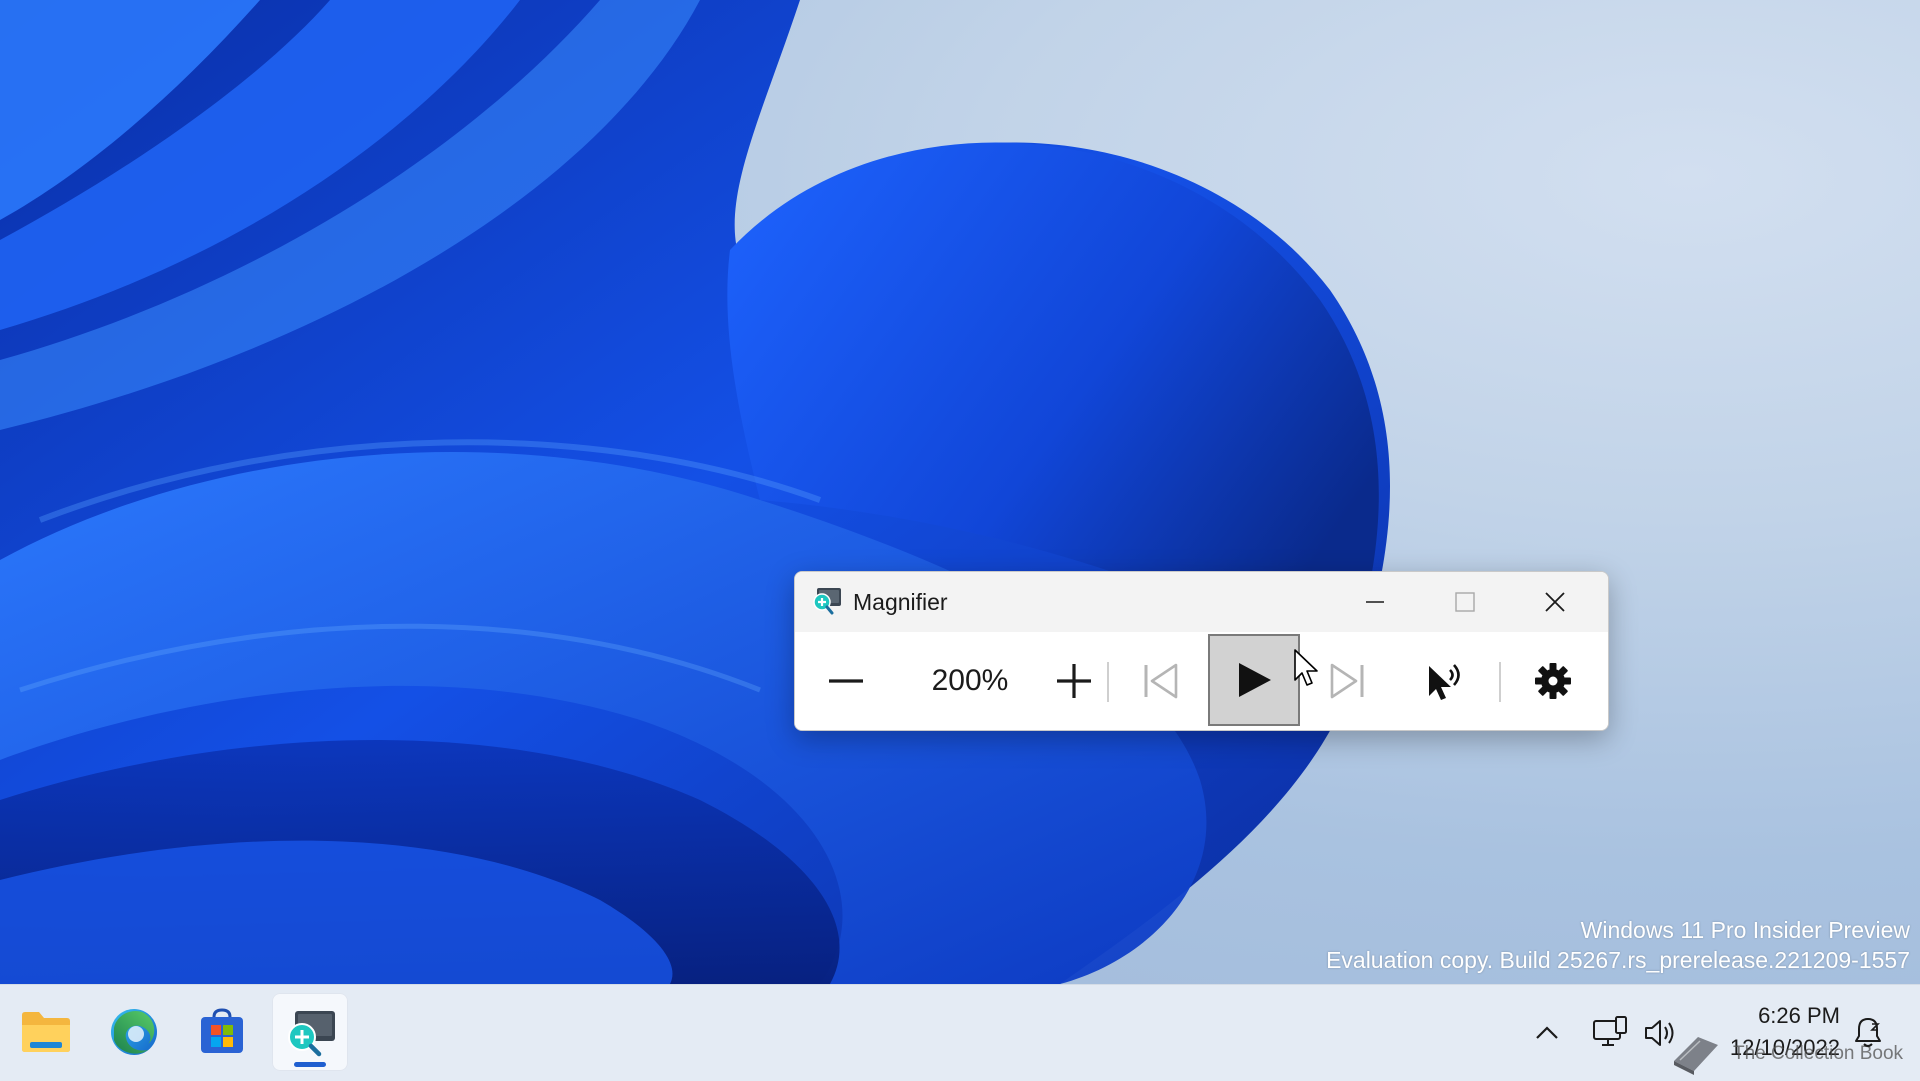 This screenshot has height=1081, width=1920. Describe the element at coordinates (310, 1064) in the screenshot. I see `active-app-indicator` at that location.